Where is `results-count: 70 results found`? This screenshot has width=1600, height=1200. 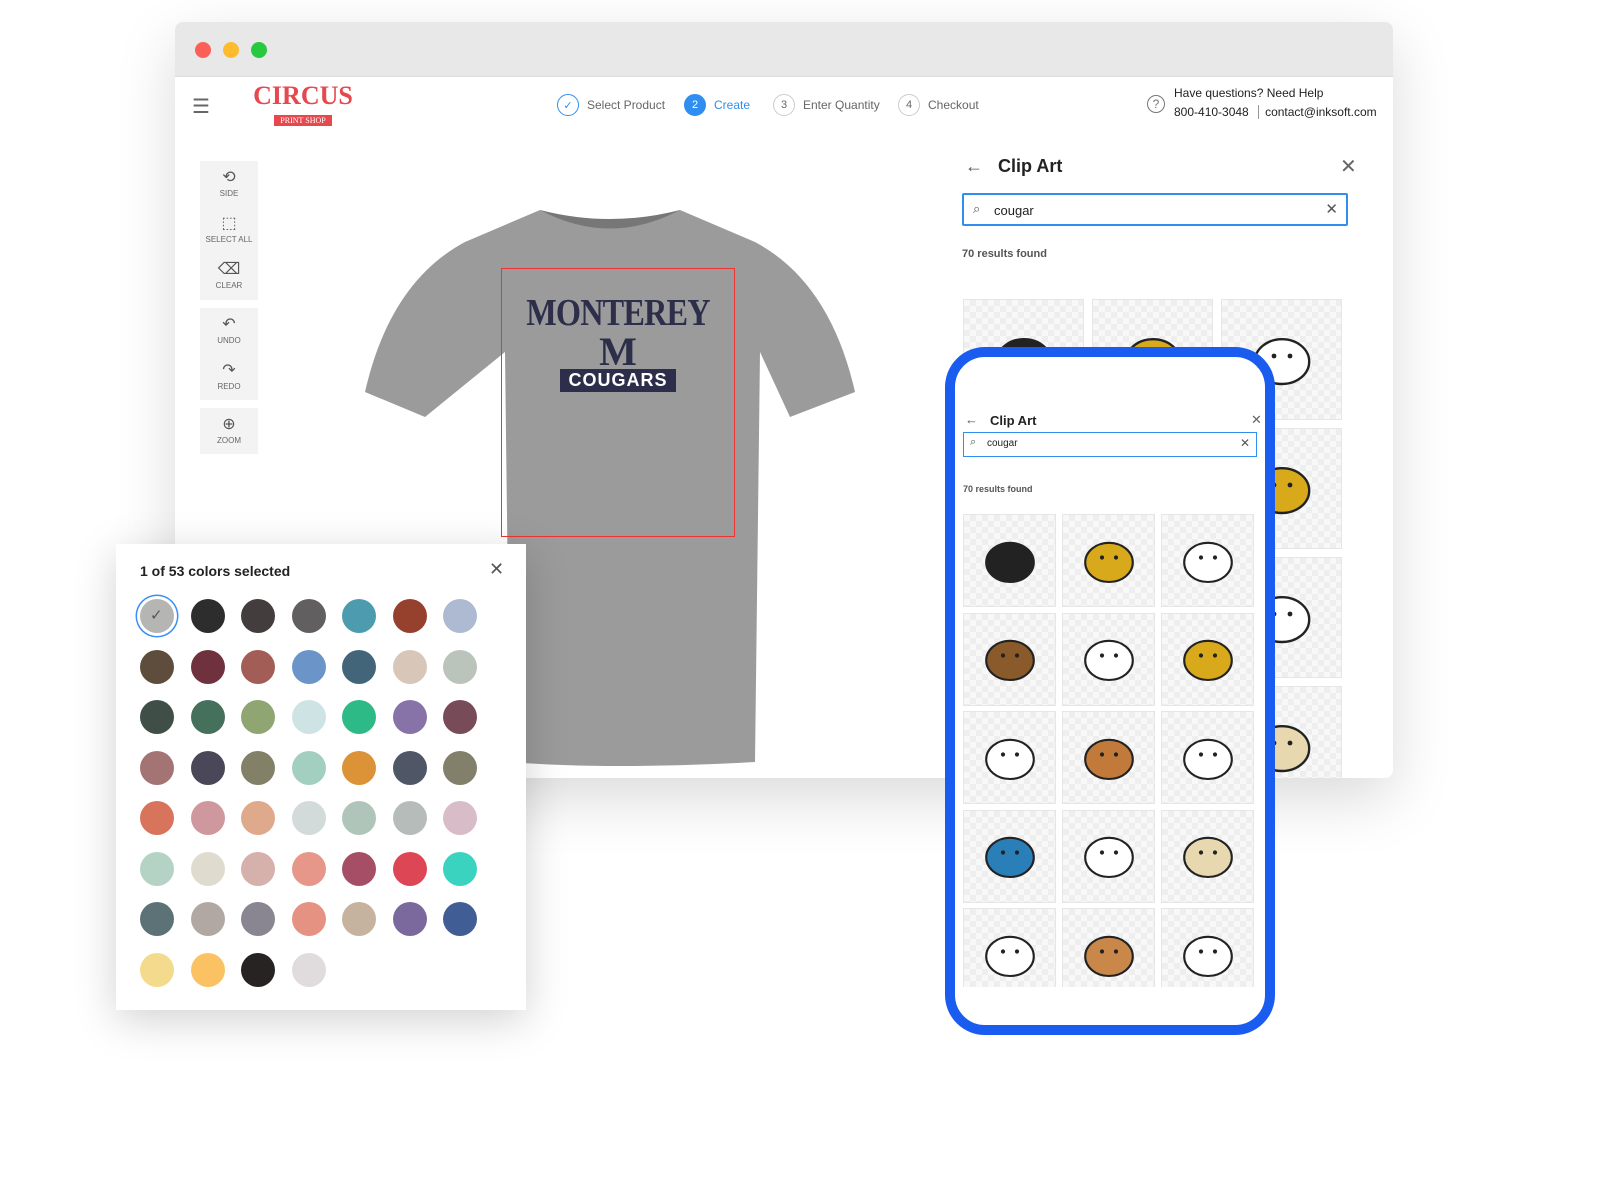 results-count: 70 results found is located at coordinates (998, 489).